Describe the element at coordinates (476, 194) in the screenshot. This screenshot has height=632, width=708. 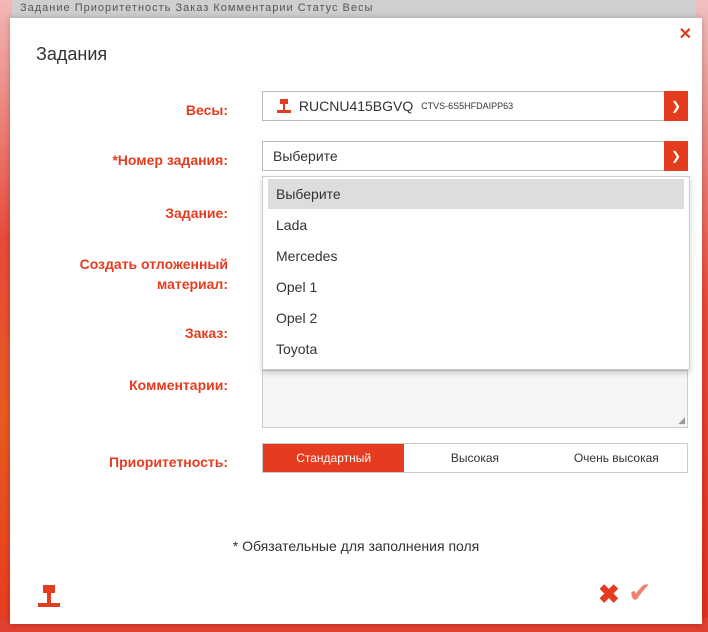
I see `dropdown-option: Выберите` at that location.